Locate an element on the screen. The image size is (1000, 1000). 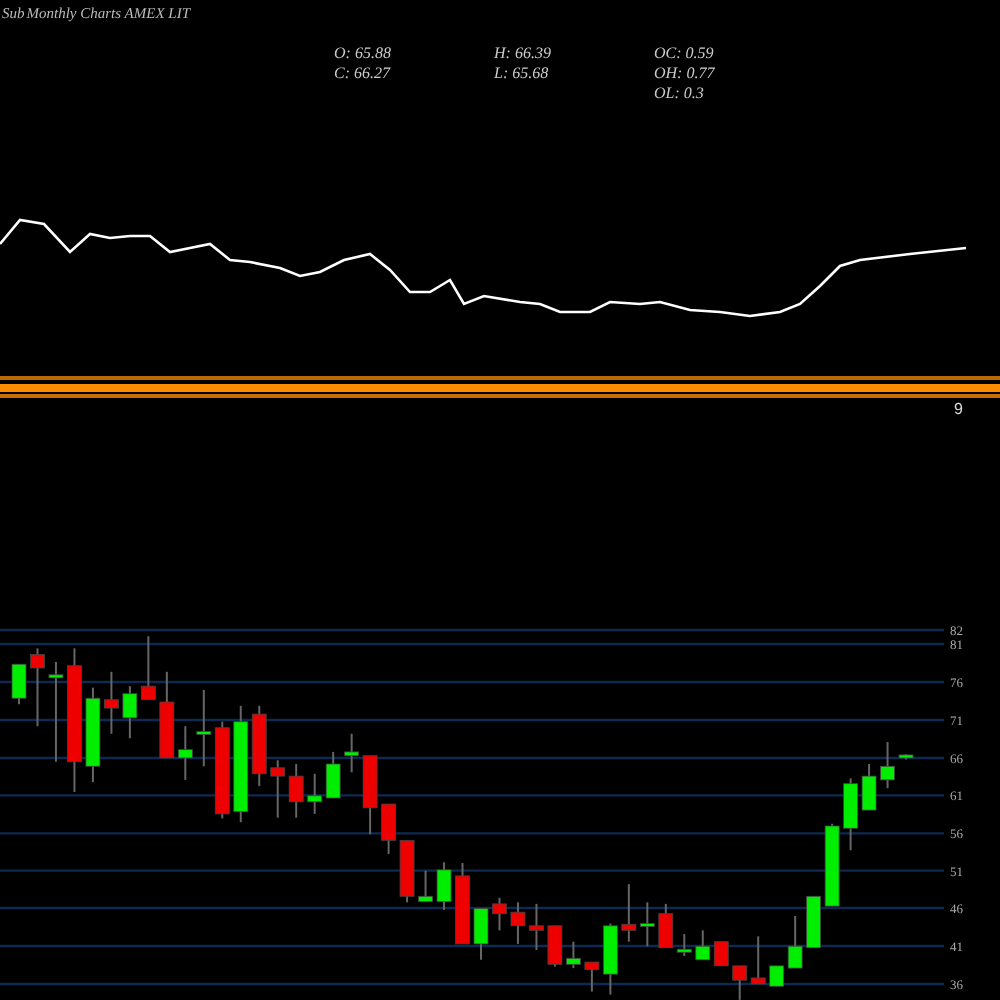
price-stat: O: 65.88 is located at coordinates (362, 54).